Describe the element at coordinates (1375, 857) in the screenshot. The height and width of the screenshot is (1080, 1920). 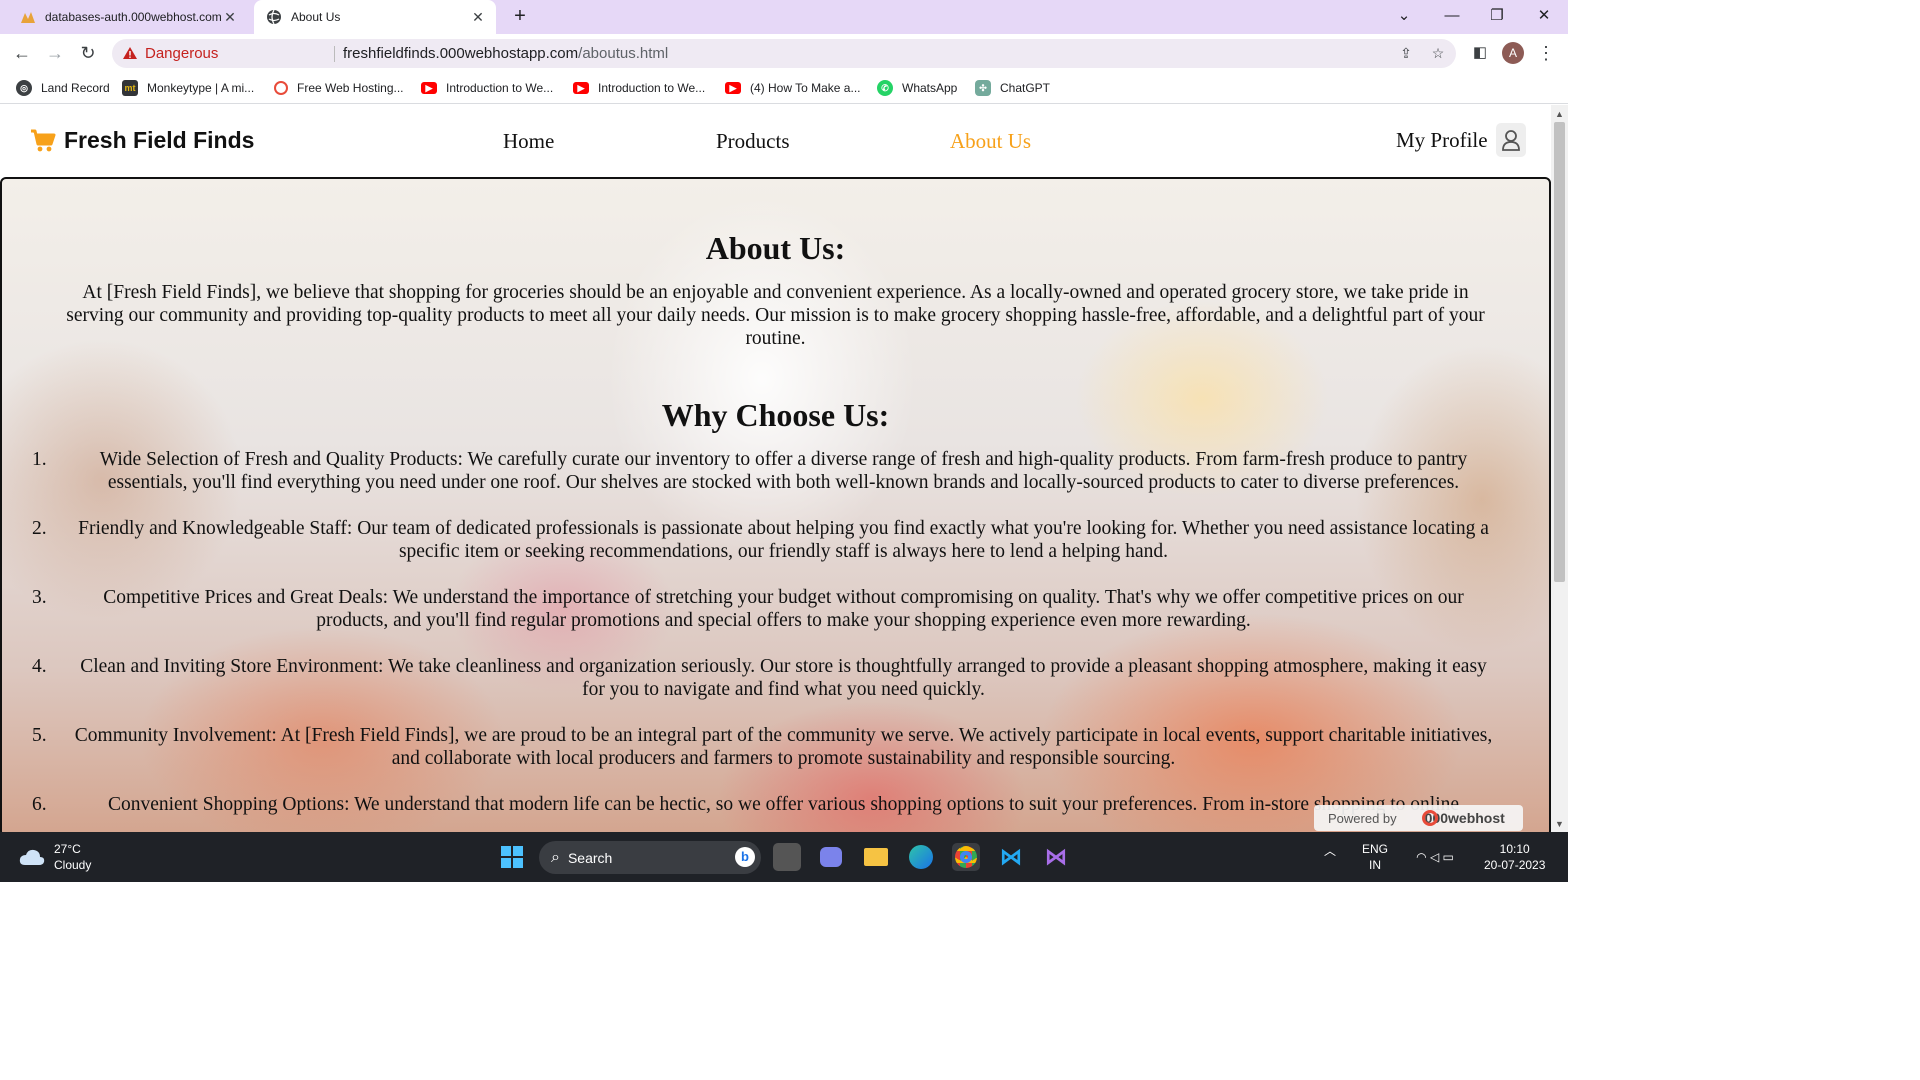
I see `language-indicator: ENG IN` at that location.